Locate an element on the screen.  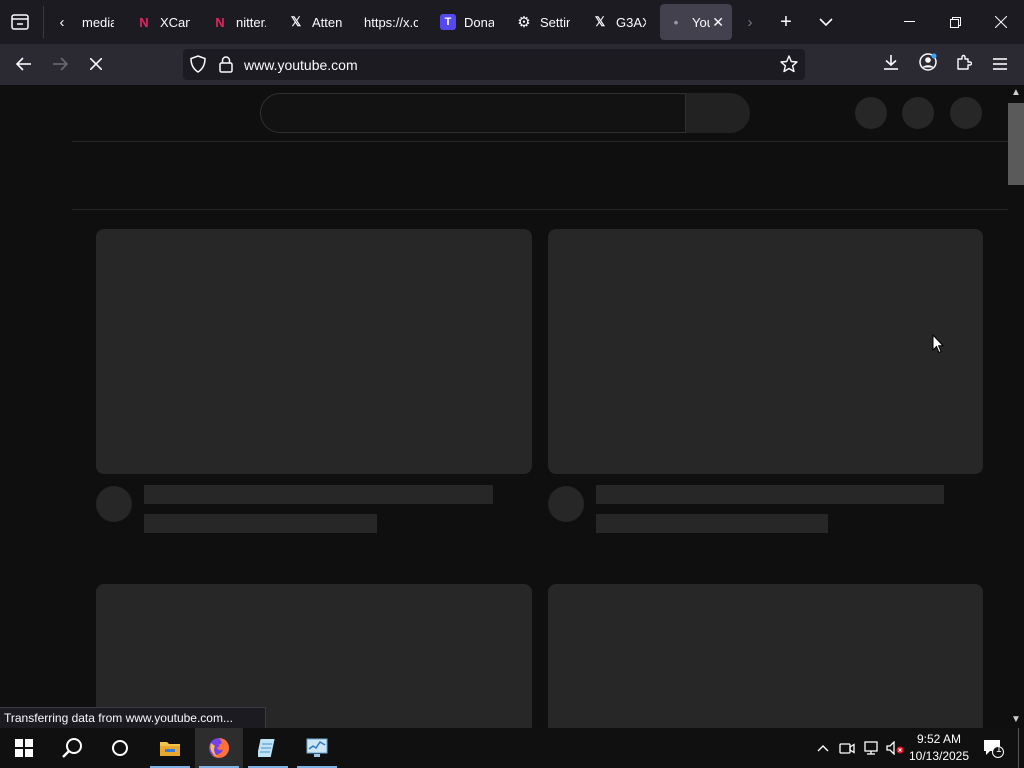
tab-nitter: N nitter.net is located at coordinates (239, 22).